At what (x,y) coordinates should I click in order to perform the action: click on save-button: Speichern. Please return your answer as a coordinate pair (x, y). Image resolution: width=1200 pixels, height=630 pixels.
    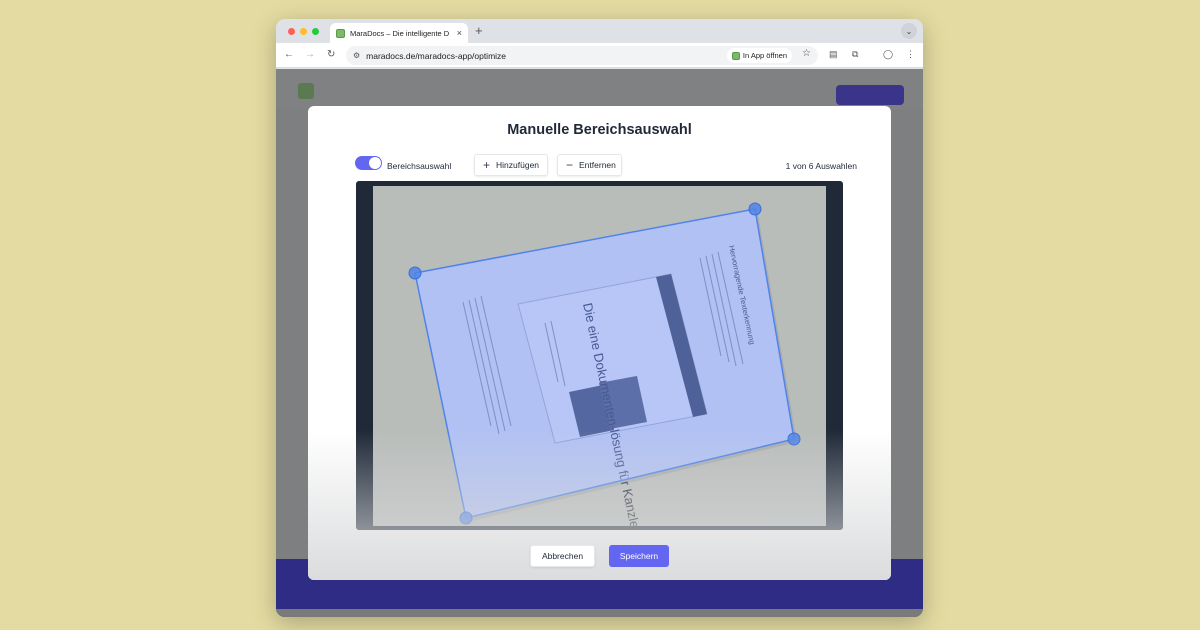
    Looking at the image, I should click on (639, 556).